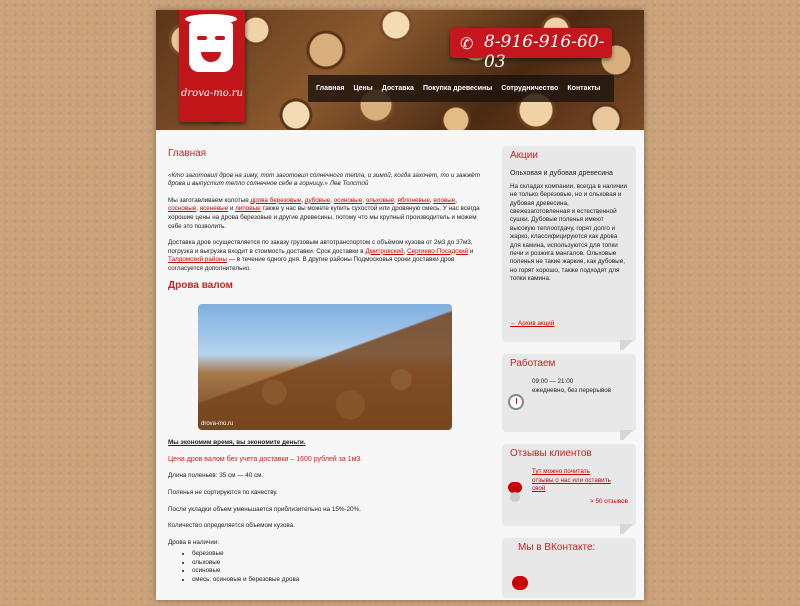 The width and height of the screenshot is (800, 606). Describe the element at coordinates (524, 155) in the screenshot. I see `promo-title: Акции` at that location.